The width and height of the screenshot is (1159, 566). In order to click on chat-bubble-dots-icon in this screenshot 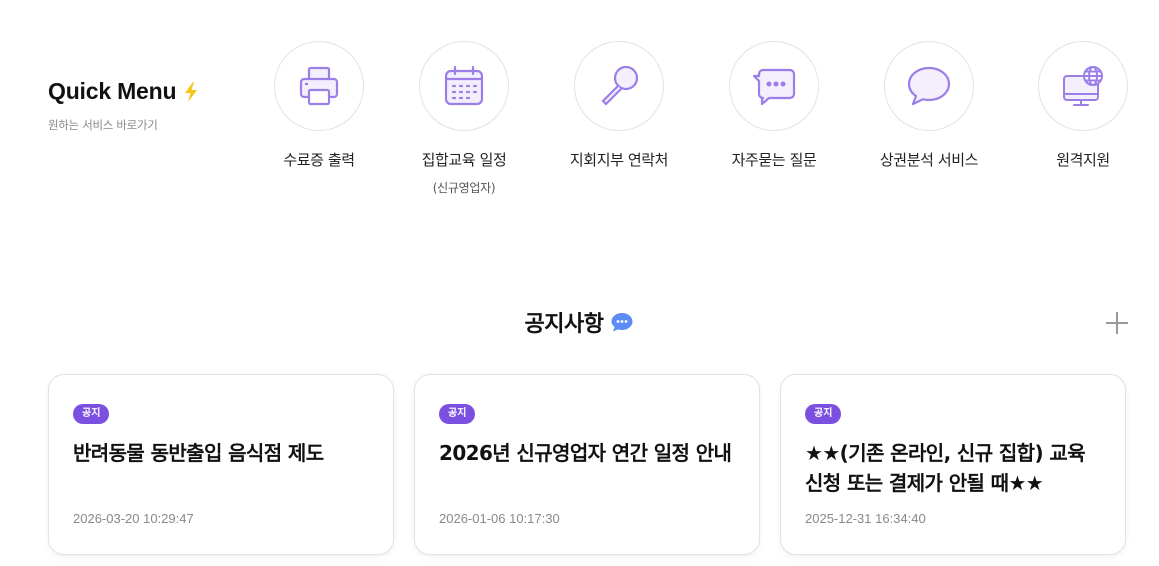, I will do `click(774, 87)`.